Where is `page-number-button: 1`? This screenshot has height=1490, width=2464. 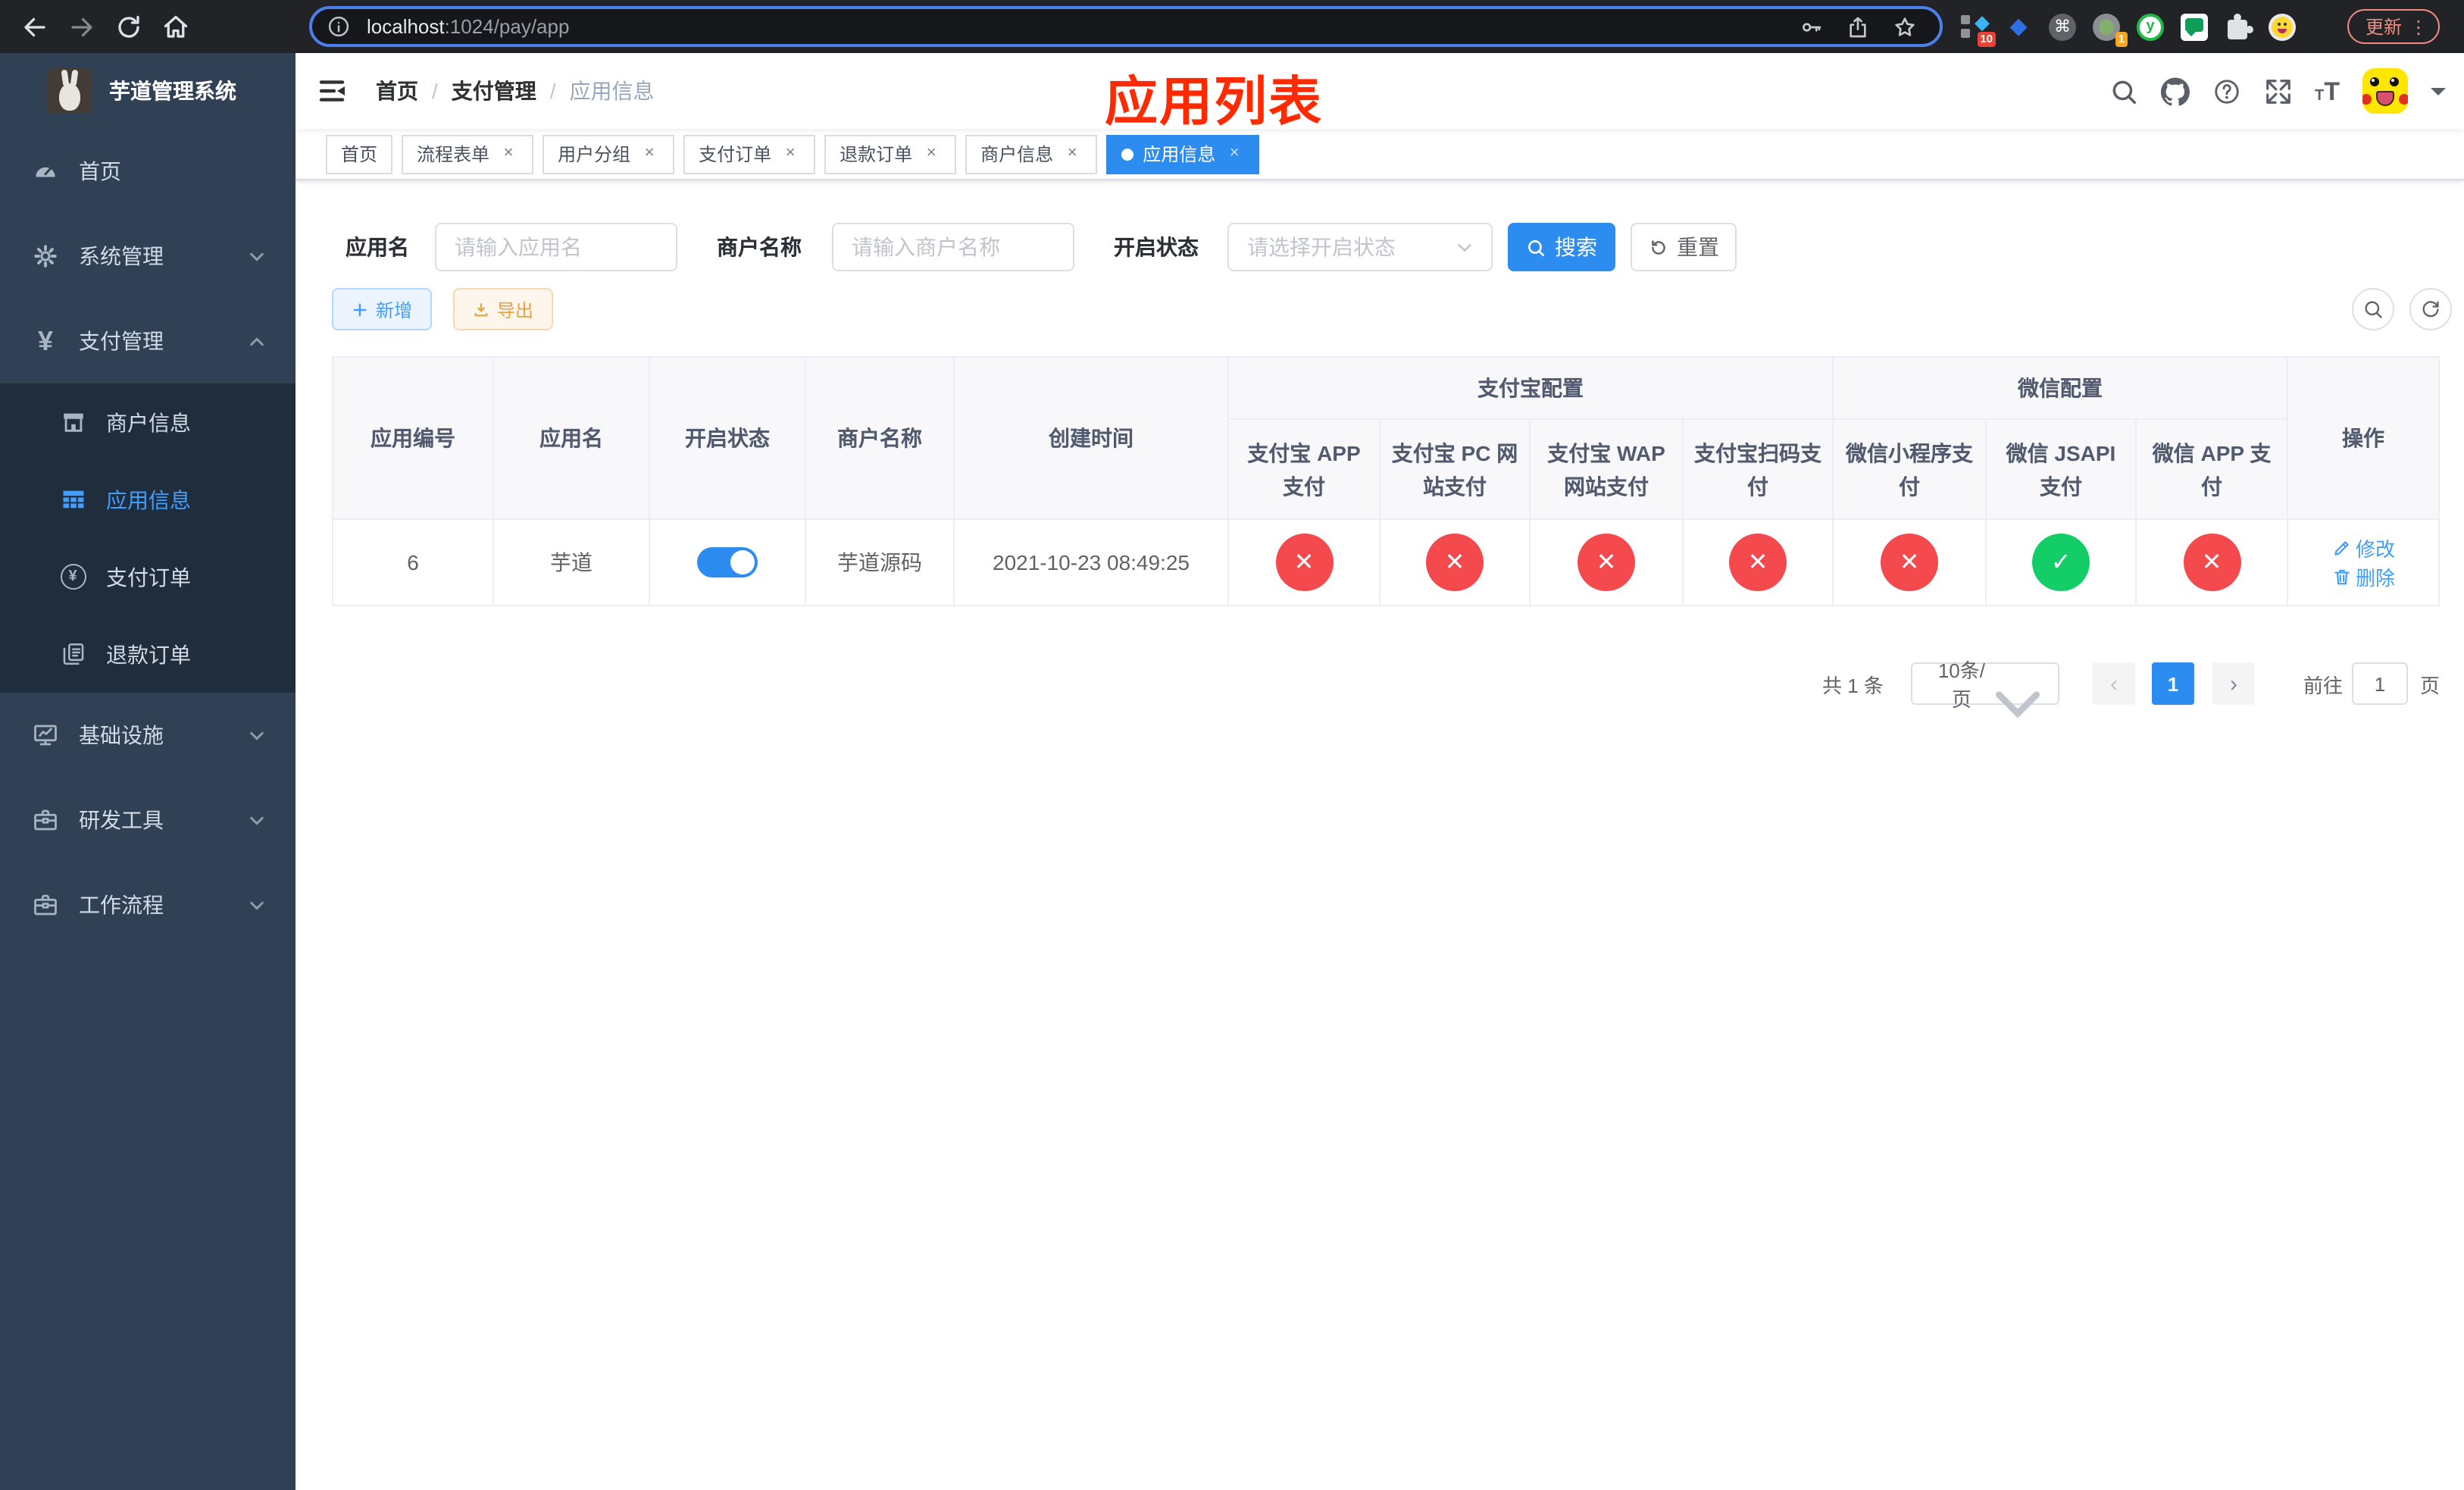
page-number-button: 1 is located at coordinates (2172, 684).